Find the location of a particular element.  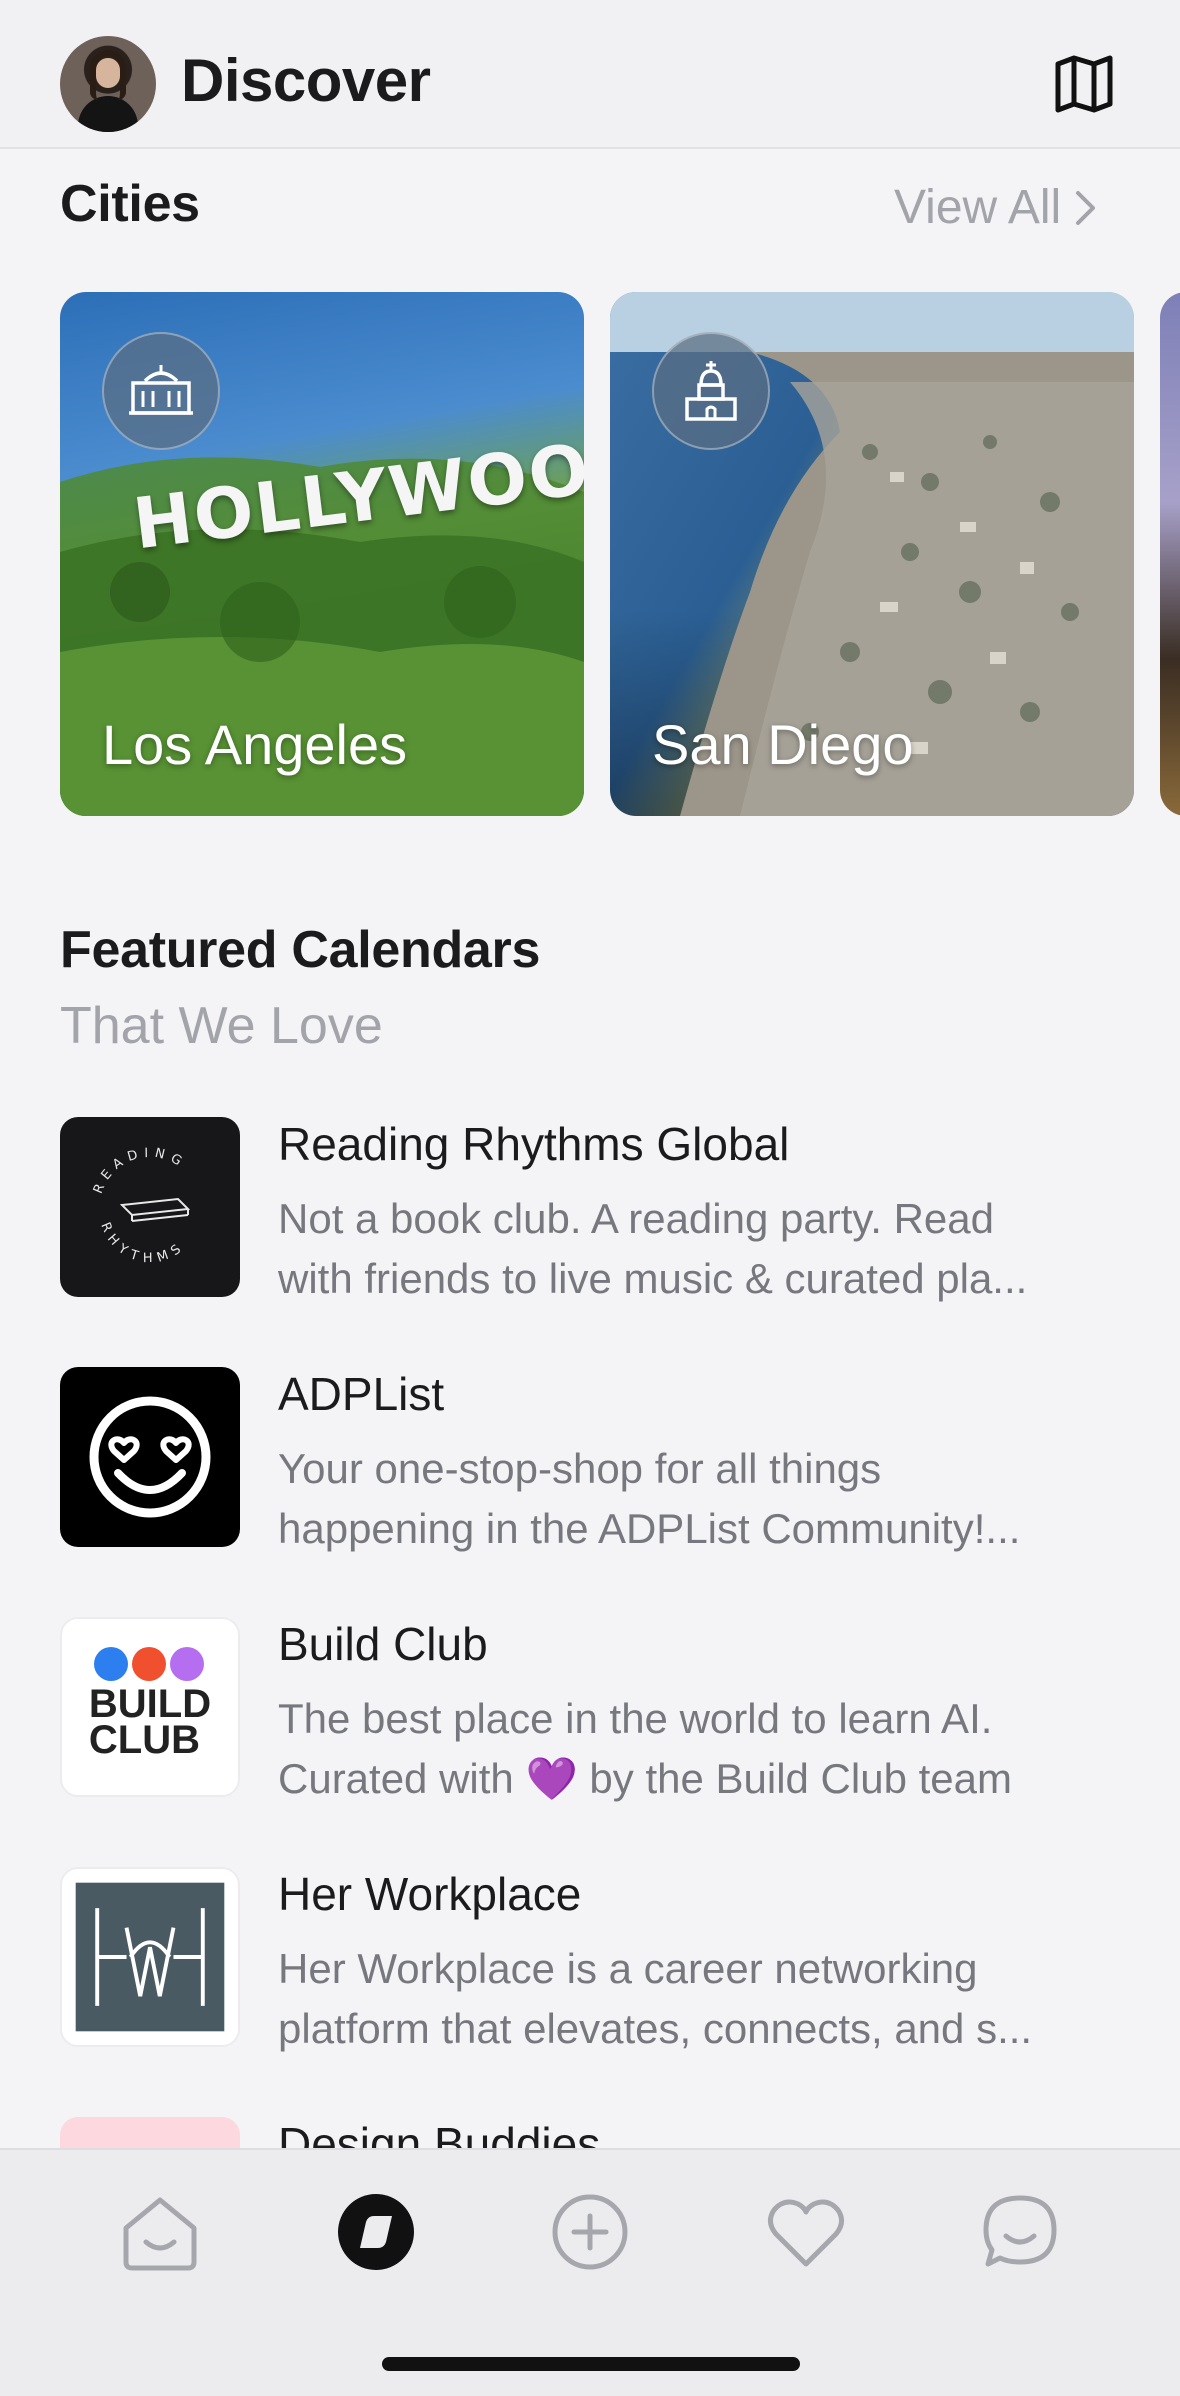

tab-home is located at coordinates (160, 2232).